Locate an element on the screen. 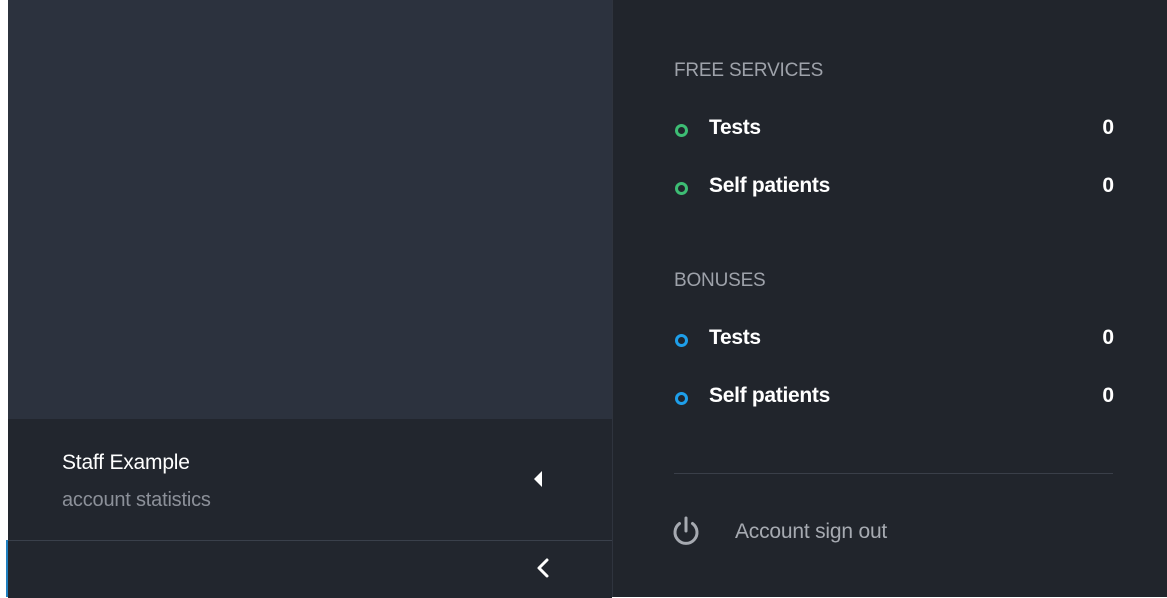 The height and width of the screenshot is (598, 1167). power-icon is located at coordinates (686, 530).